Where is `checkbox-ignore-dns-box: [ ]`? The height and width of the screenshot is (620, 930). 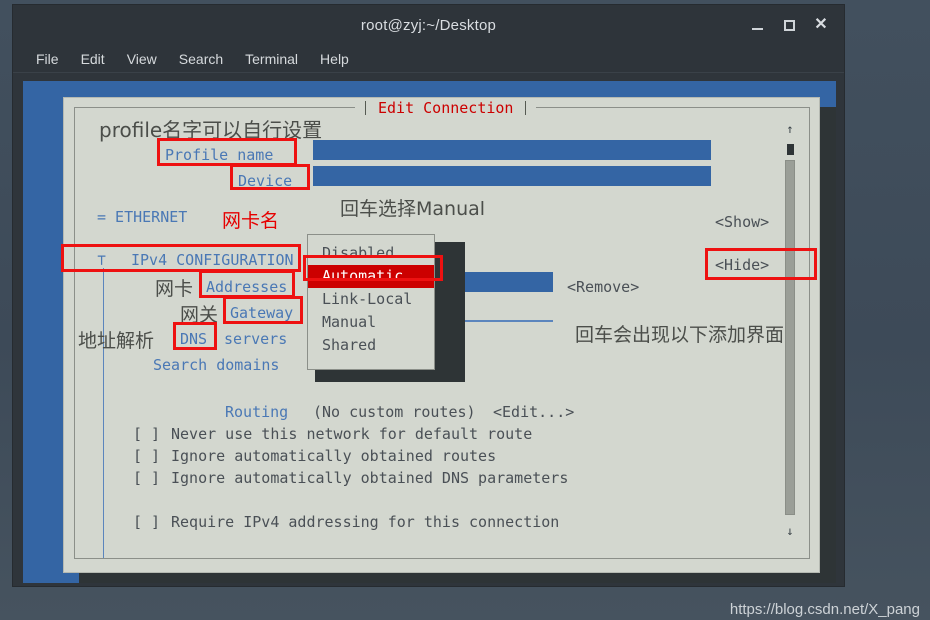
checkbox-ignore-dns-box: [ ] is located at coordinates (146, 478).